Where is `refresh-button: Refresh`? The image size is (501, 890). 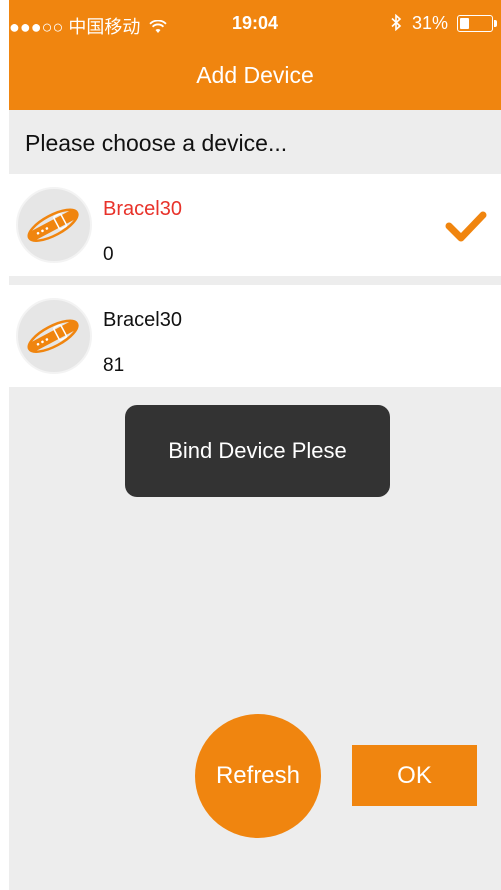 refresh-button: Refresh is located at coordinates (258, 776).